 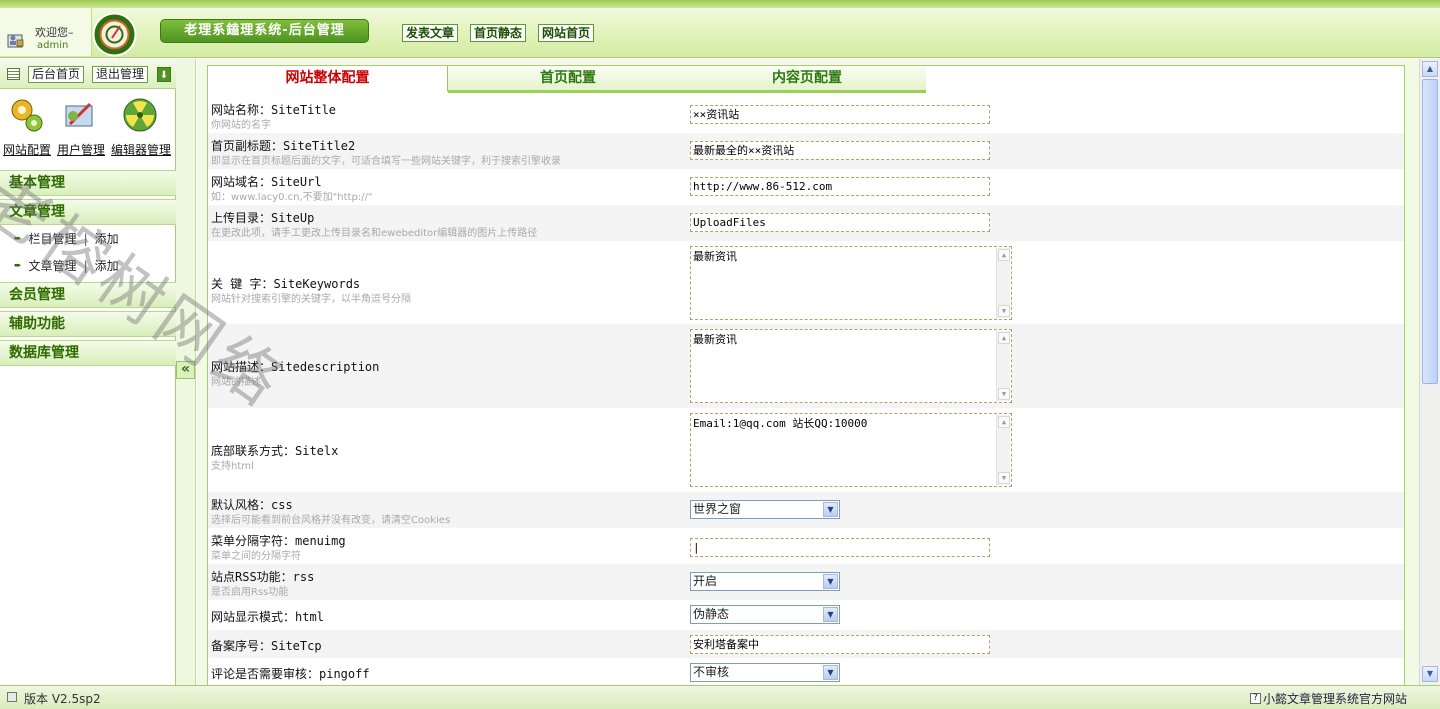 What do you see at coordinates (851, 283) in the screenshot?
I see `keywords-textarea: 最新资讯 ▲ ▼` at bounding box center [851, 283].